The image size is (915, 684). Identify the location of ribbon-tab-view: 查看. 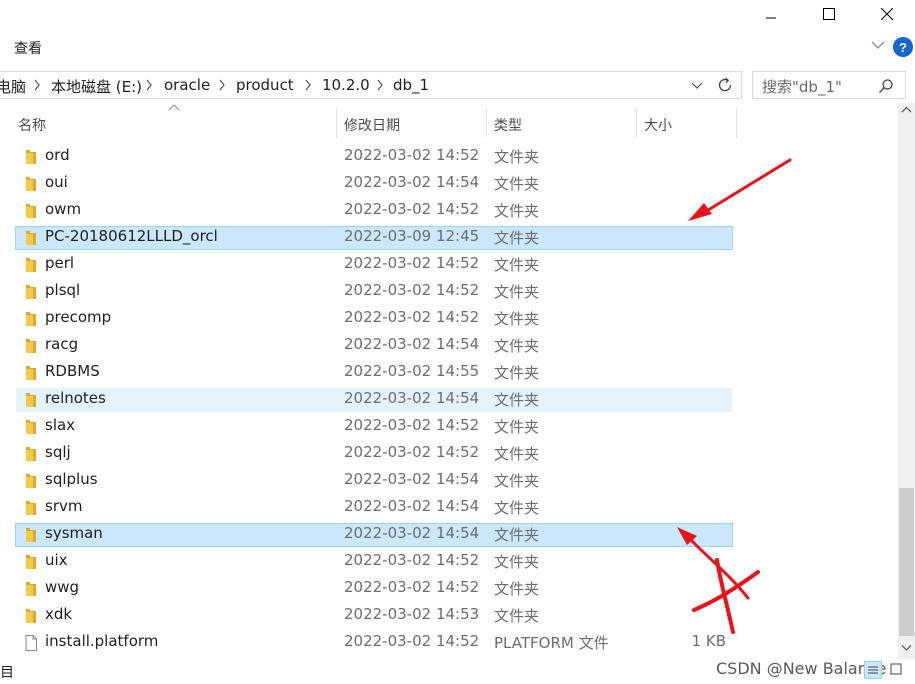
(28, 48).